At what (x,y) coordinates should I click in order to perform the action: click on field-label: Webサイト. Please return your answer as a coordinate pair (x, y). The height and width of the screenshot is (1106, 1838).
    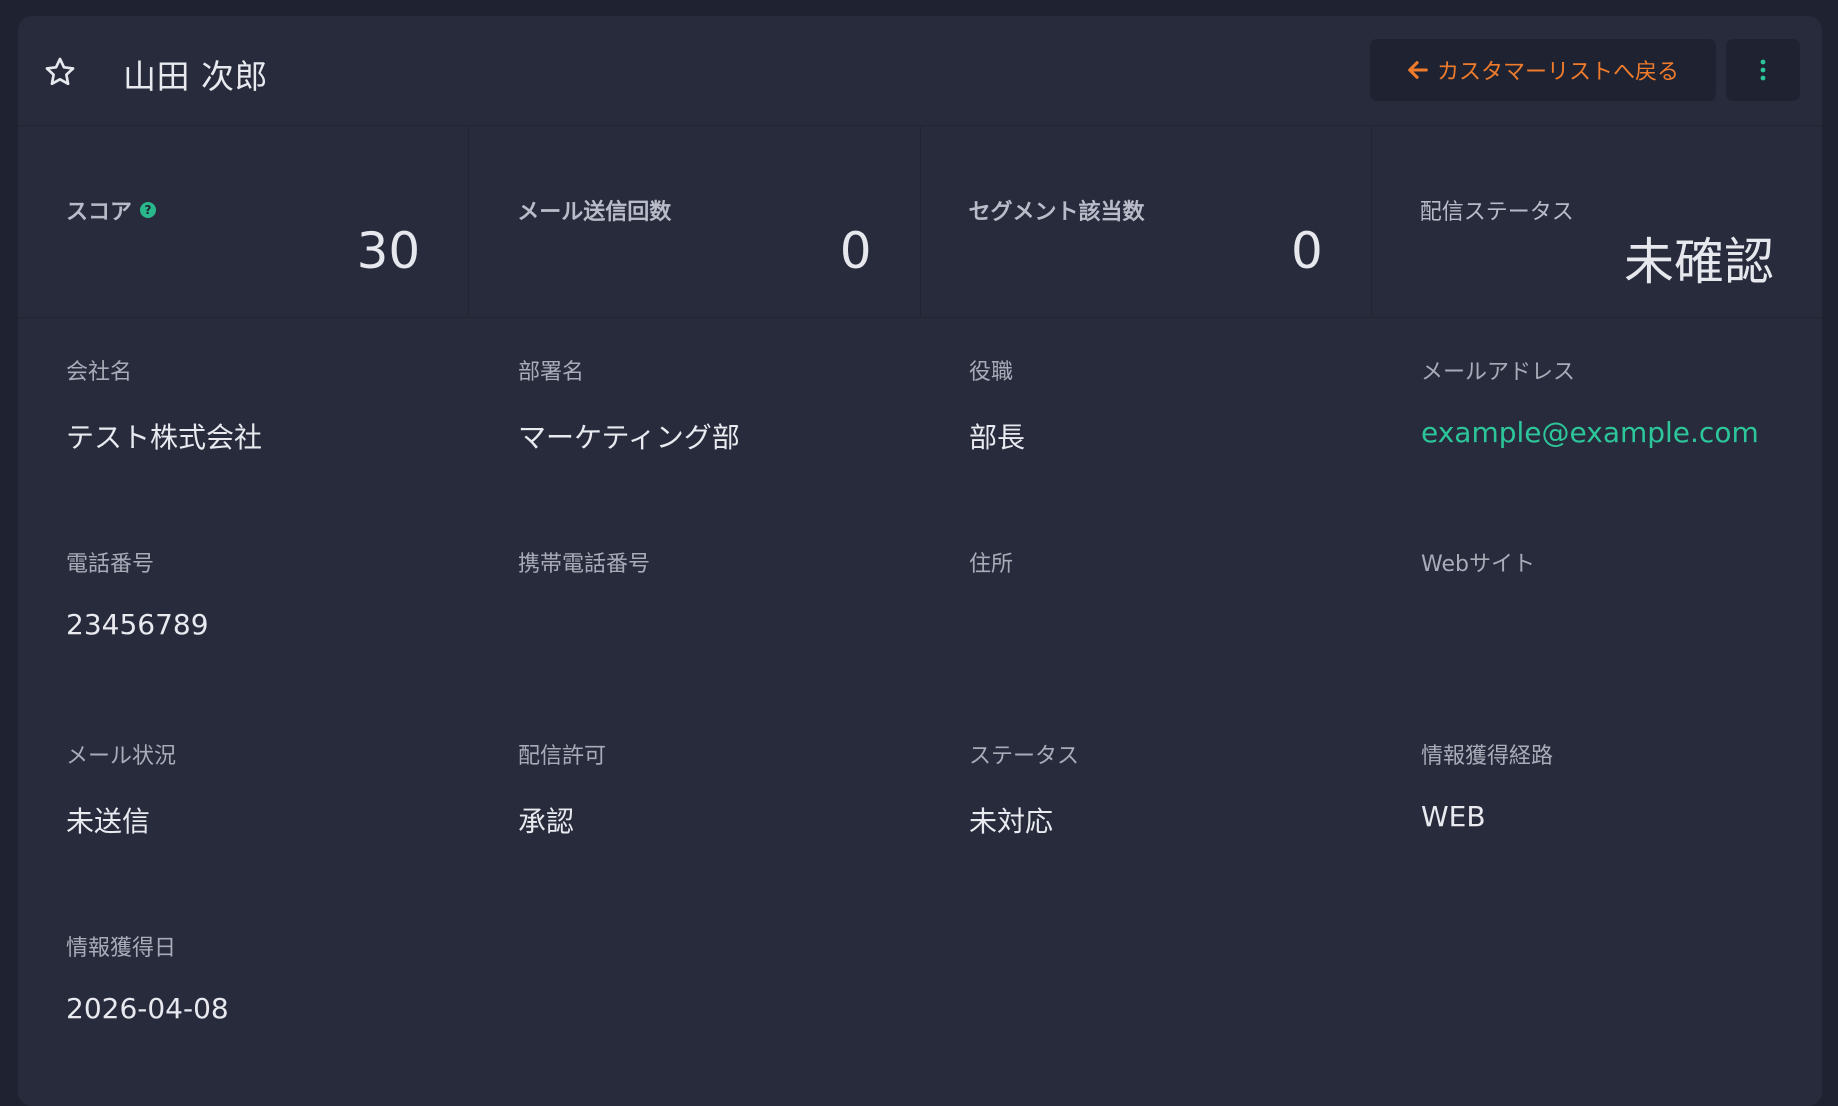
    Looking at the image, I should click on (1478, 564).